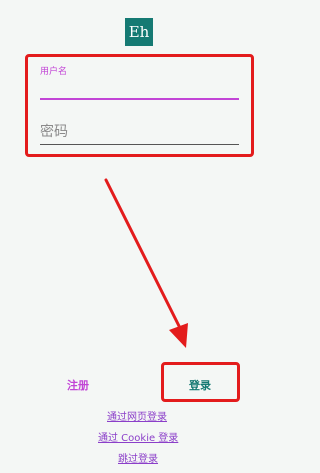  I want to click on register-button: 注册, so click(78, 385).